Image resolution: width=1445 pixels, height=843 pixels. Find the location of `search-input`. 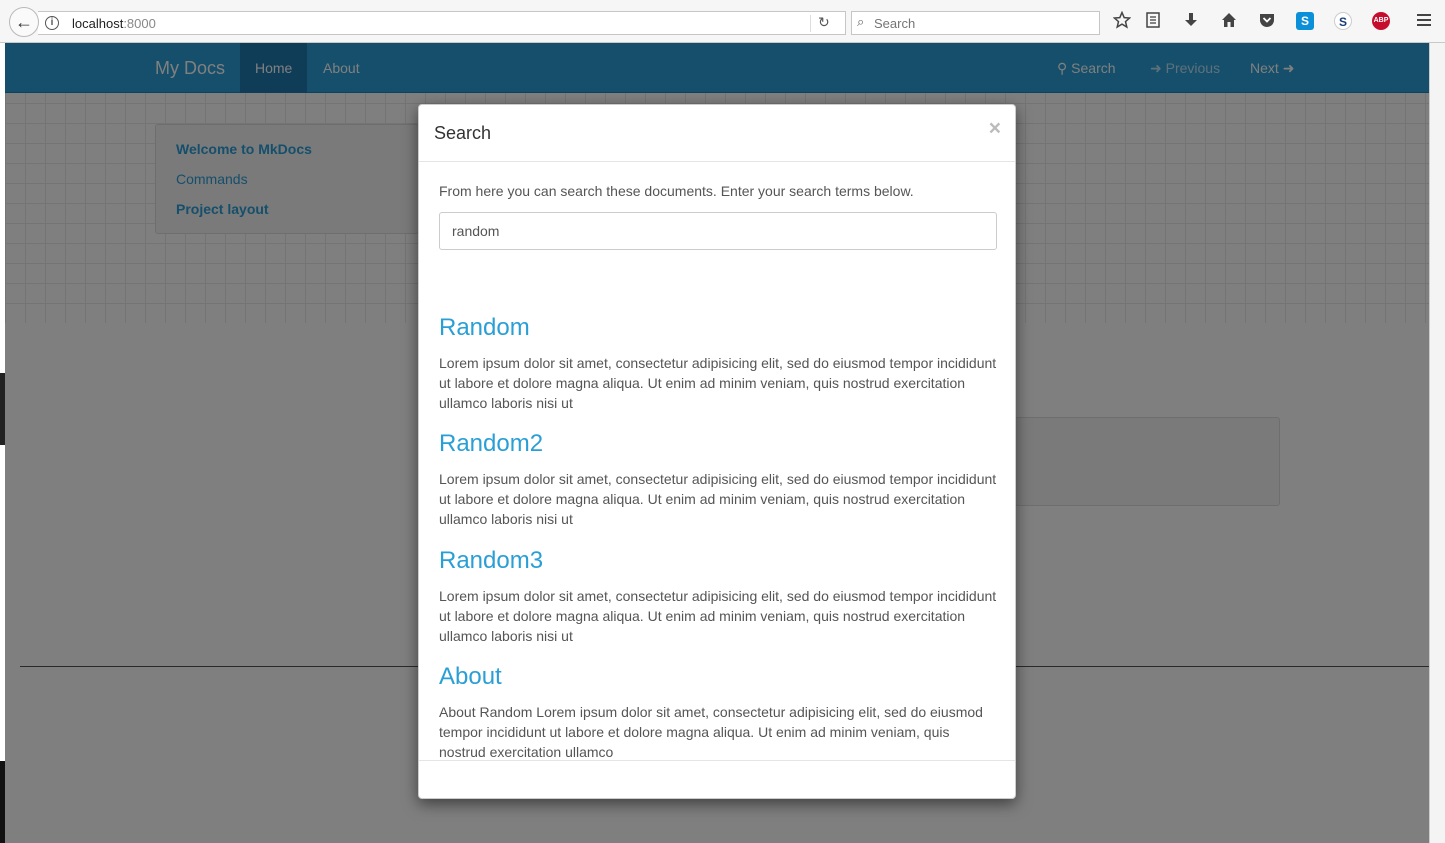

search-input is located at coordinates (718, 231).